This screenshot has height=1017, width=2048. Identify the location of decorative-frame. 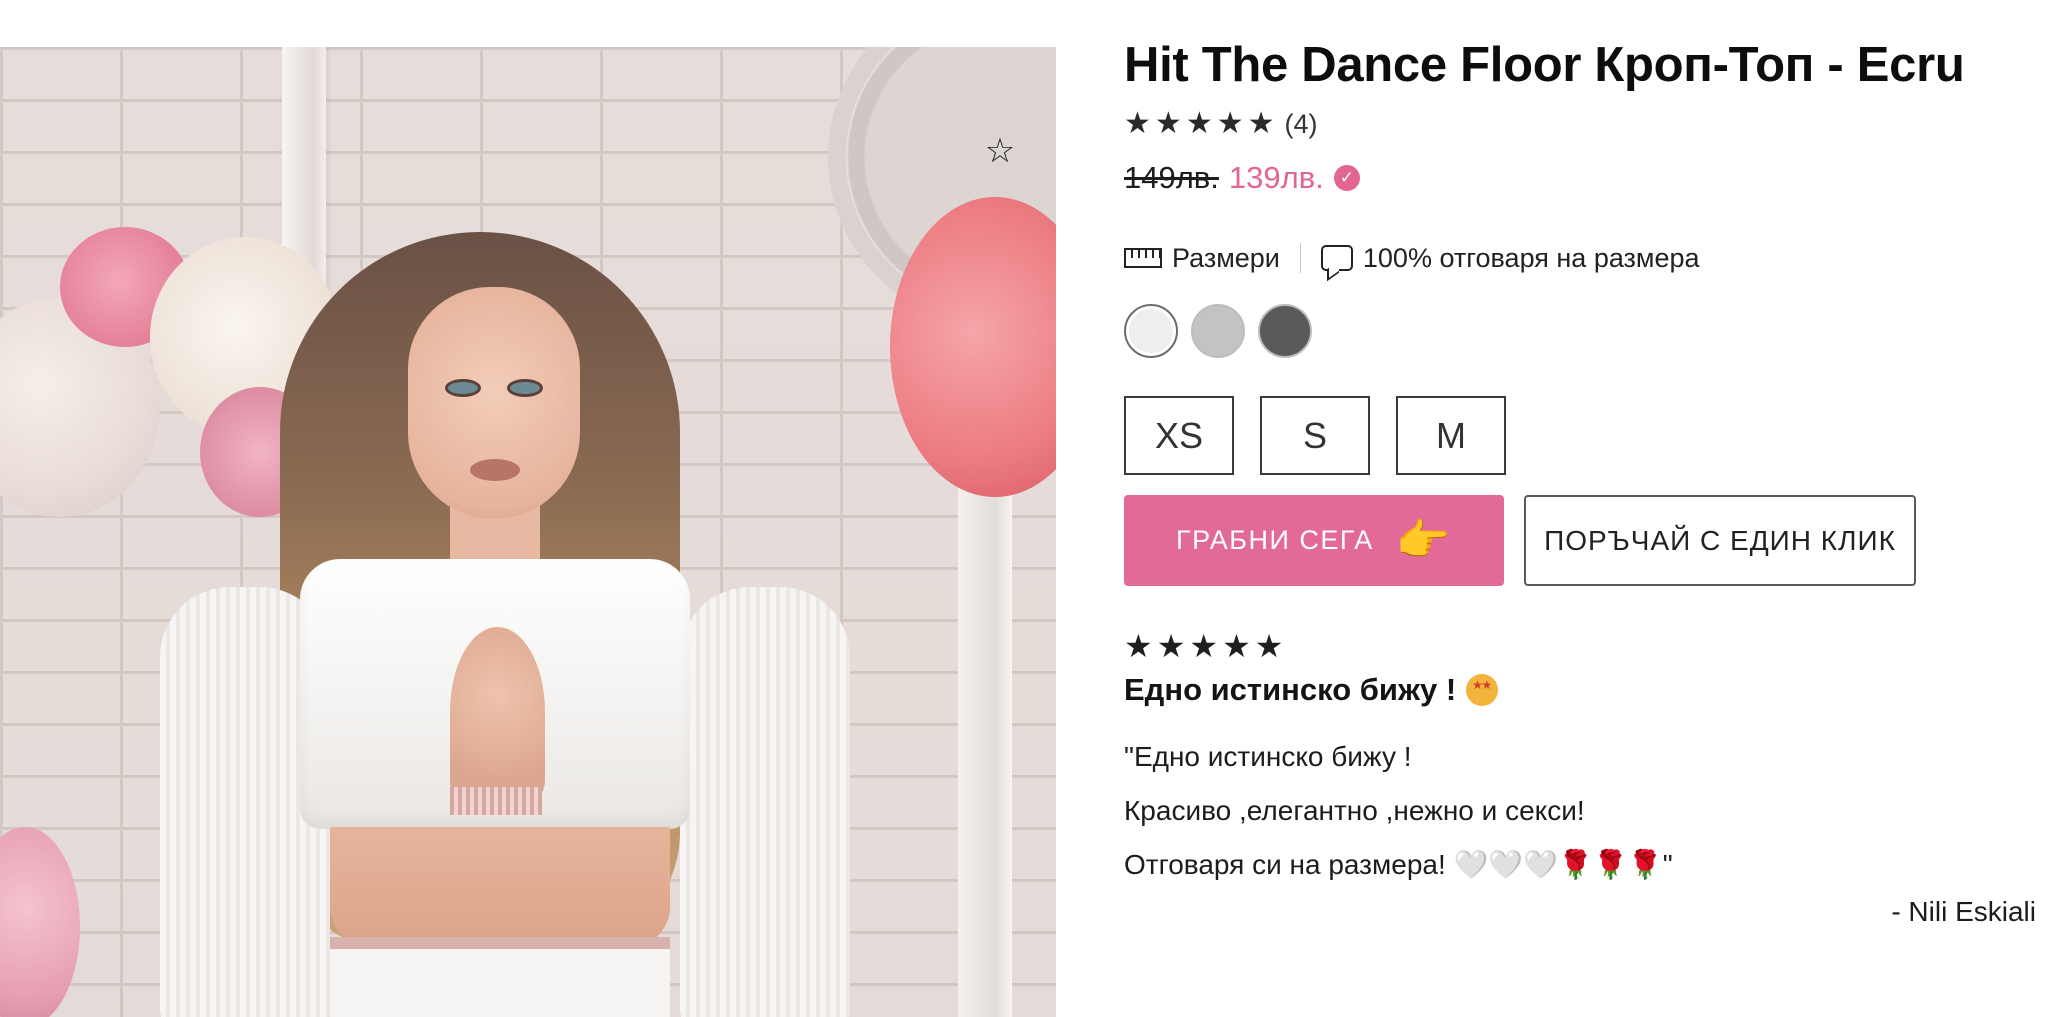
(985, 742).